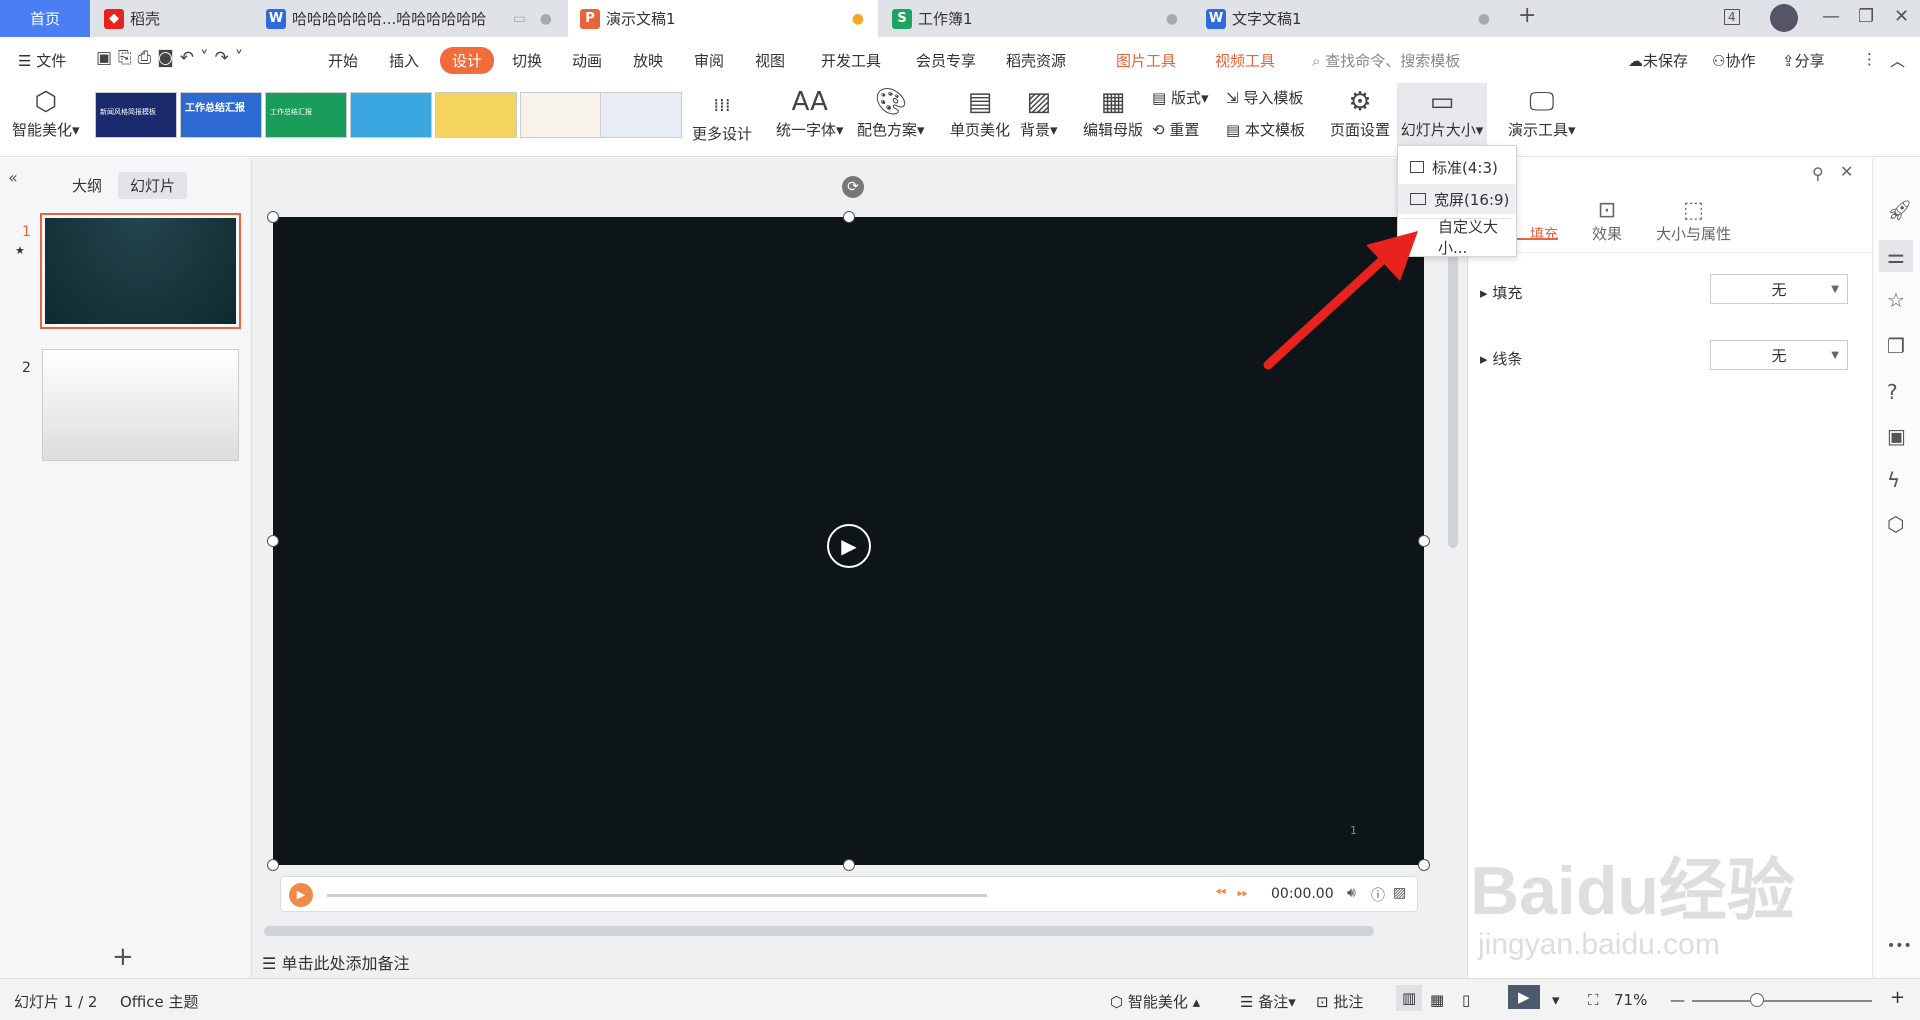  I want to click on template-thumb-3: 工作总结汇报, so click(306, 115).